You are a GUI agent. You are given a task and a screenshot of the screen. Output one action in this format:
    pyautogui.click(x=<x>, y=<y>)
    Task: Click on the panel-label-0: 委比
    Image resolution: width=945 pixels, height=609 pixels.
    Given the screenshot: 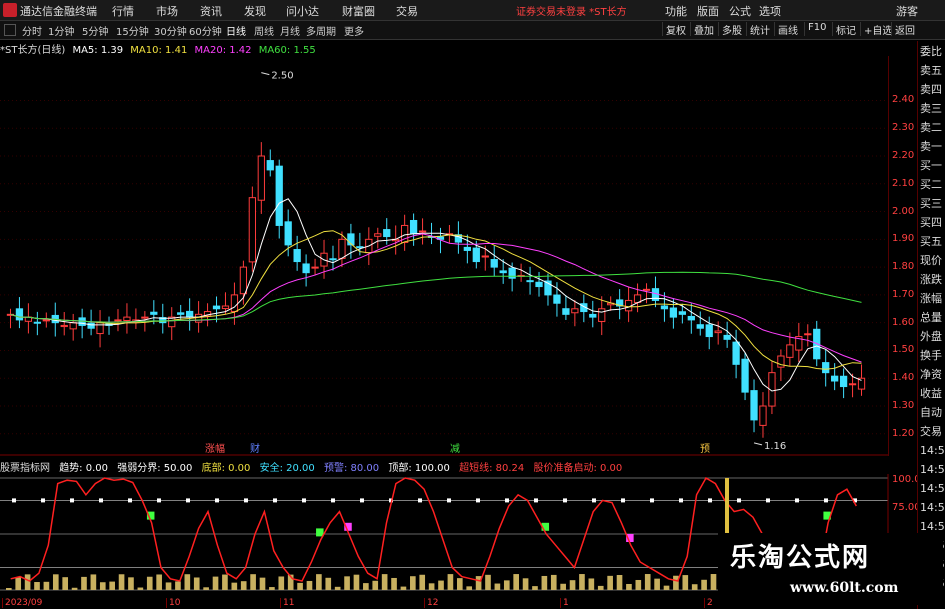 What is the action you would take?
    pyautogui.click(x=931, y=51)
    